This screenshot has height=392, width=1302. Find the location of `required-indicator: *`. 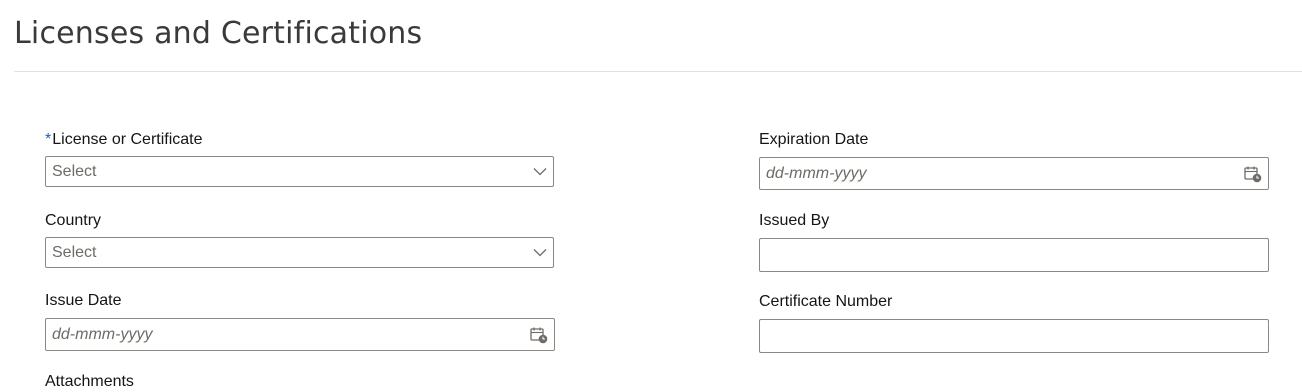

required-indicator: * is located at coordinates (48, 139).